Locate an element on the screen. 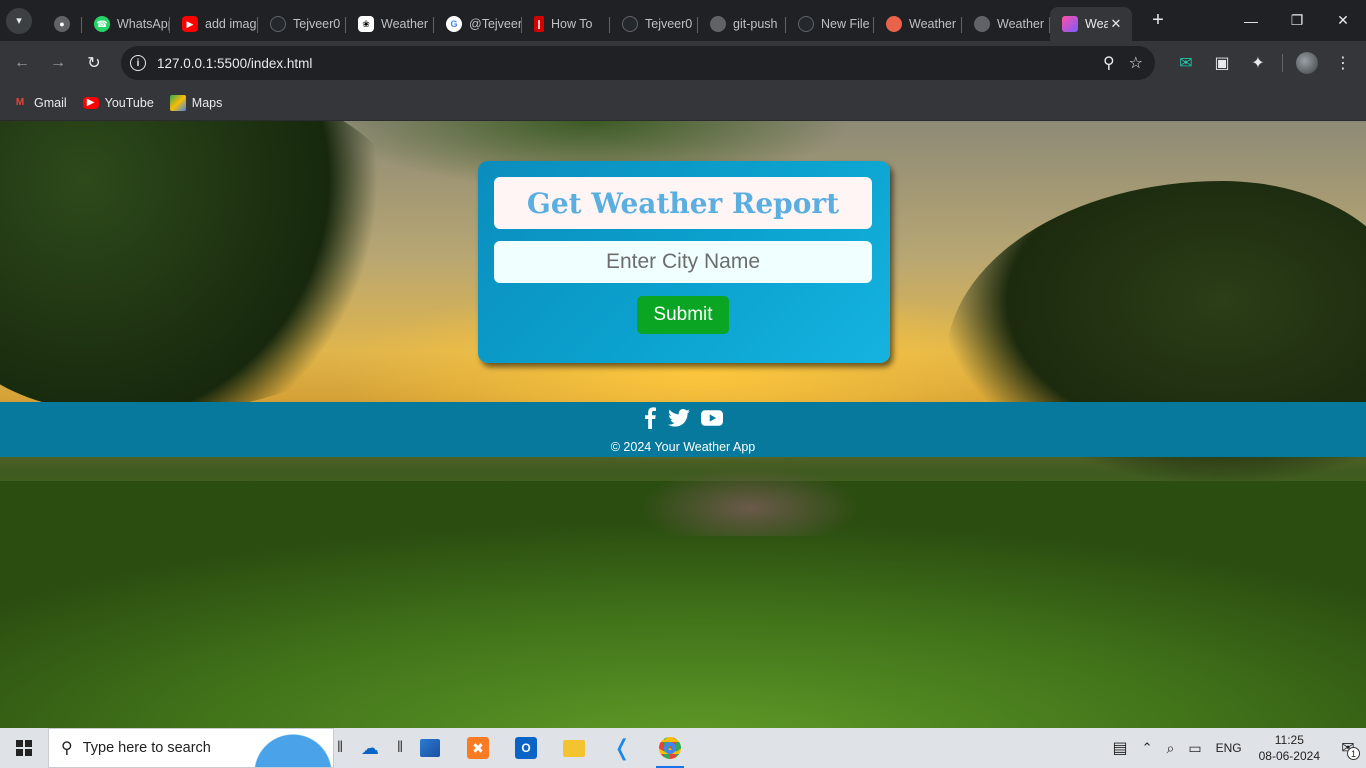 This screenshot has height=768, width=1366. taskbar-file-explorer is located at coordinates (574, 748).